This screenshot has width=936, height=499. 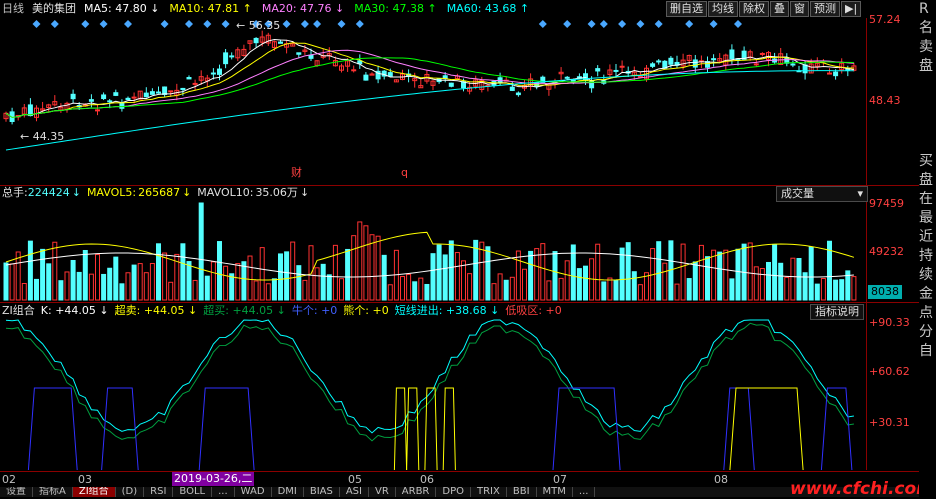 What do you see at coordinates (822, 194) in the screenshot?
I see `volume-indicator-dropdown: 成交量 ▾` at bounding box center [822, 194].